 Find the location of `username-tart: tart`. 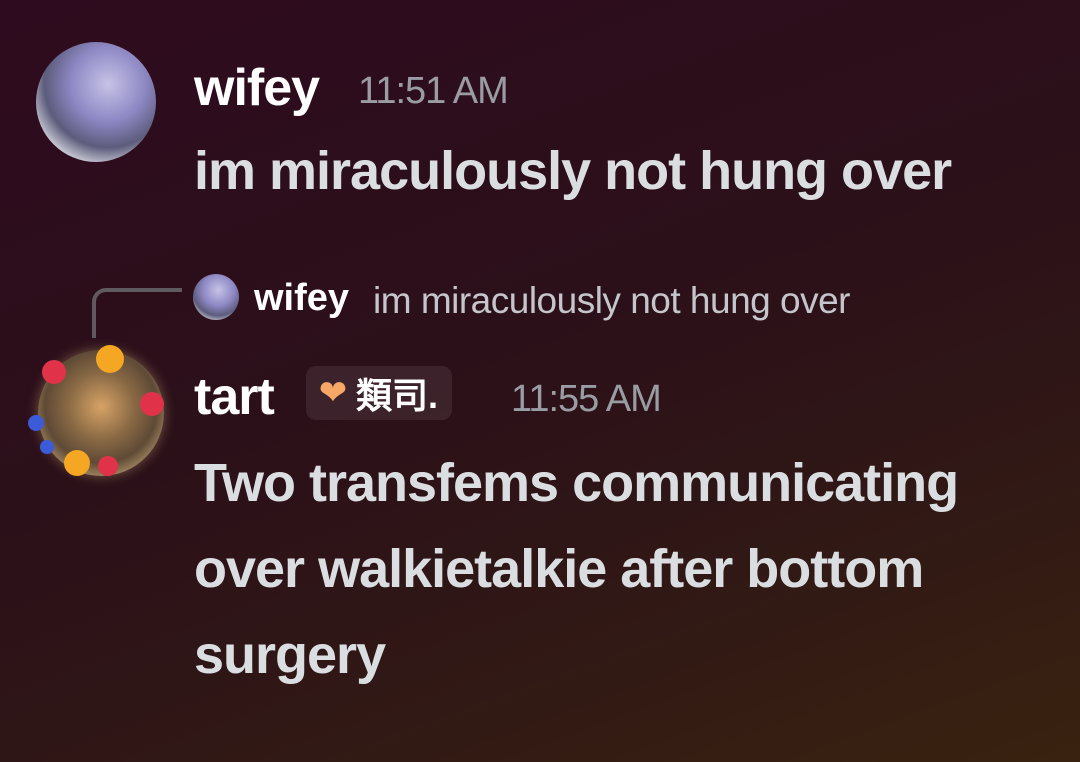

username-tart: tart is located at coordinates (234, 397).